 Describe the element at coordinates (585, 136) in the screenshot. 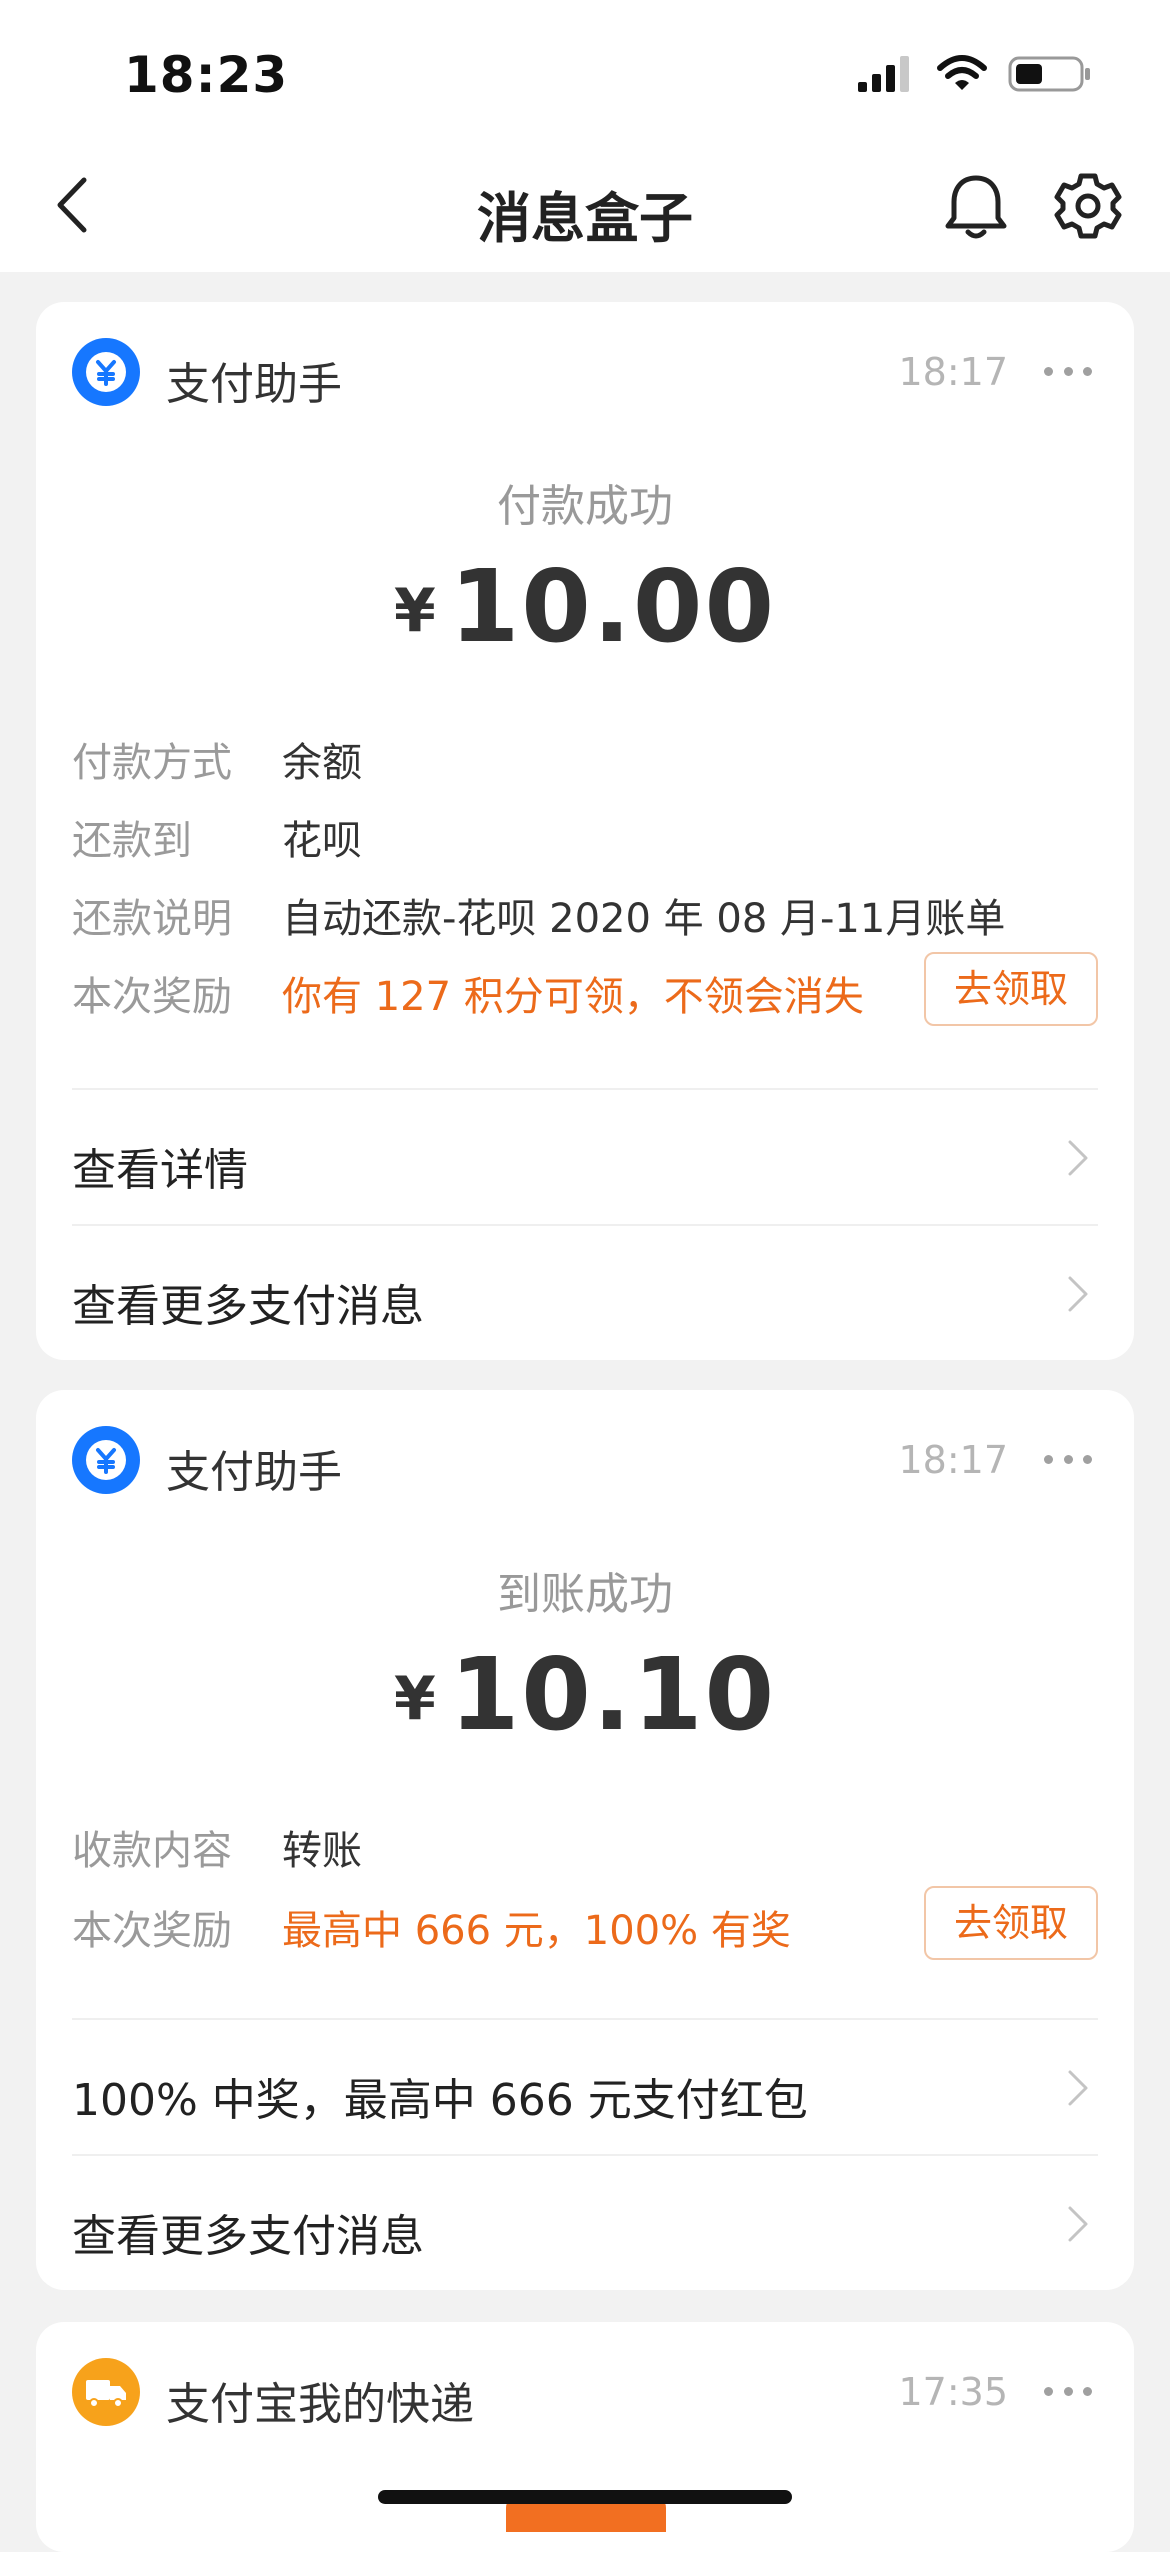

I see `header-area: 18:23 消息盒子` at that location.